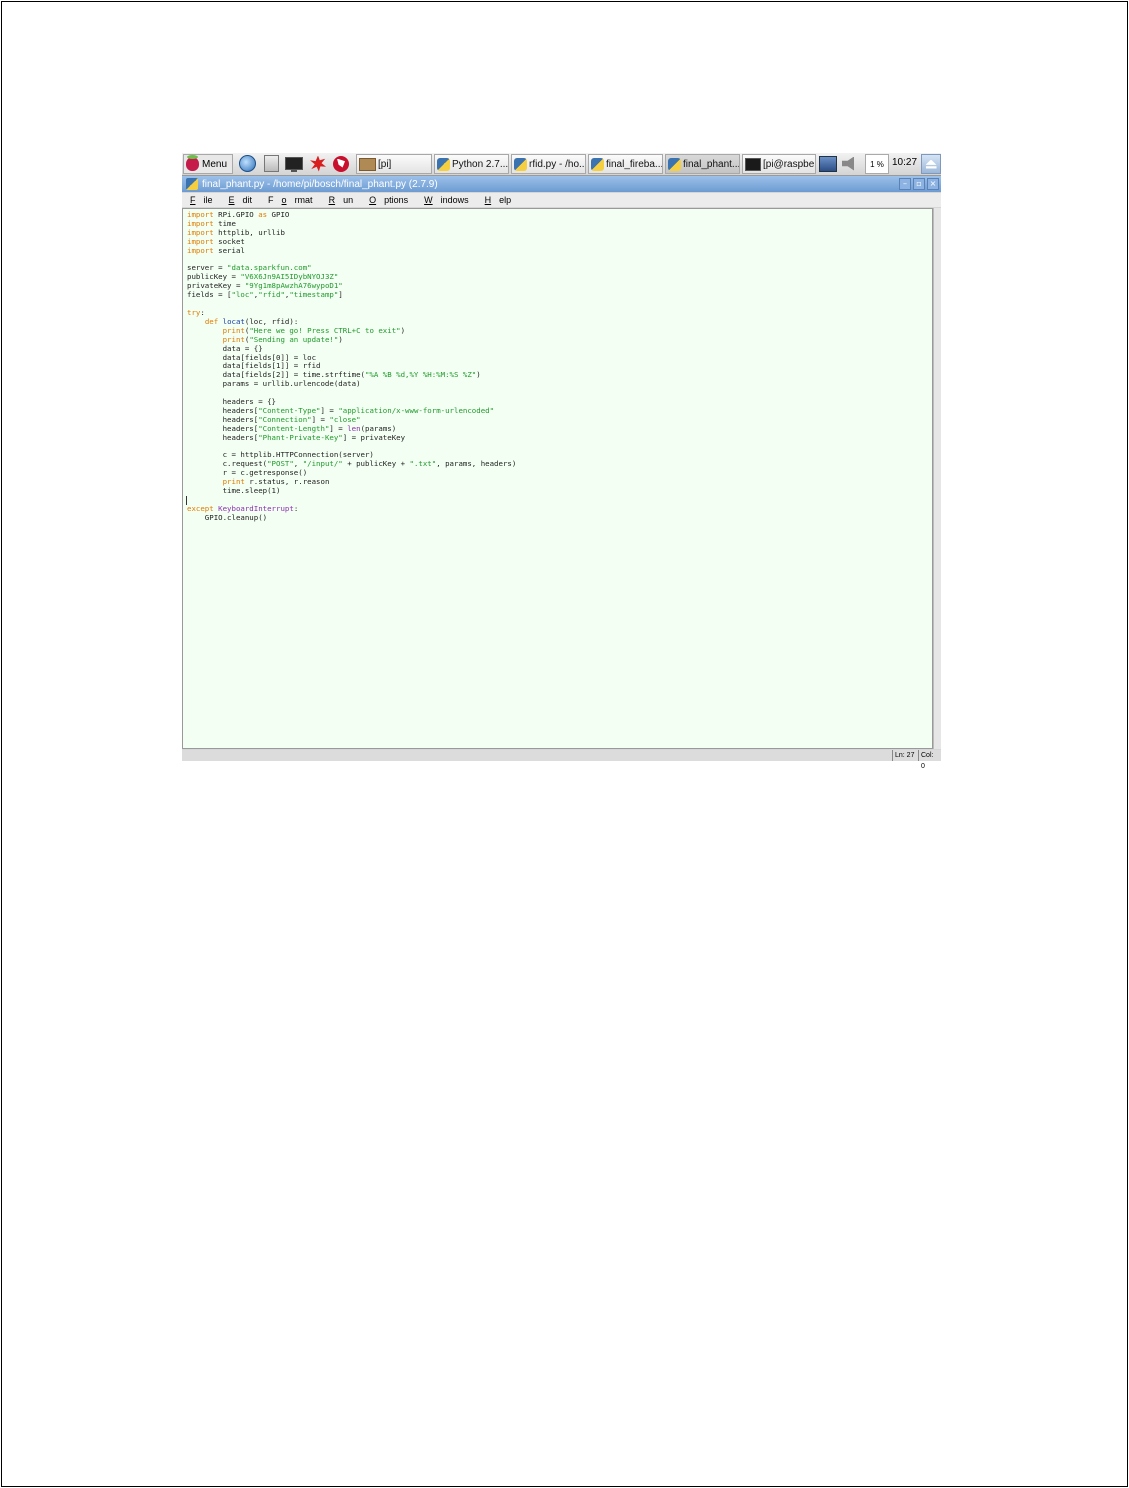  I want to click on menu-label: Menu, so click(215, 164).